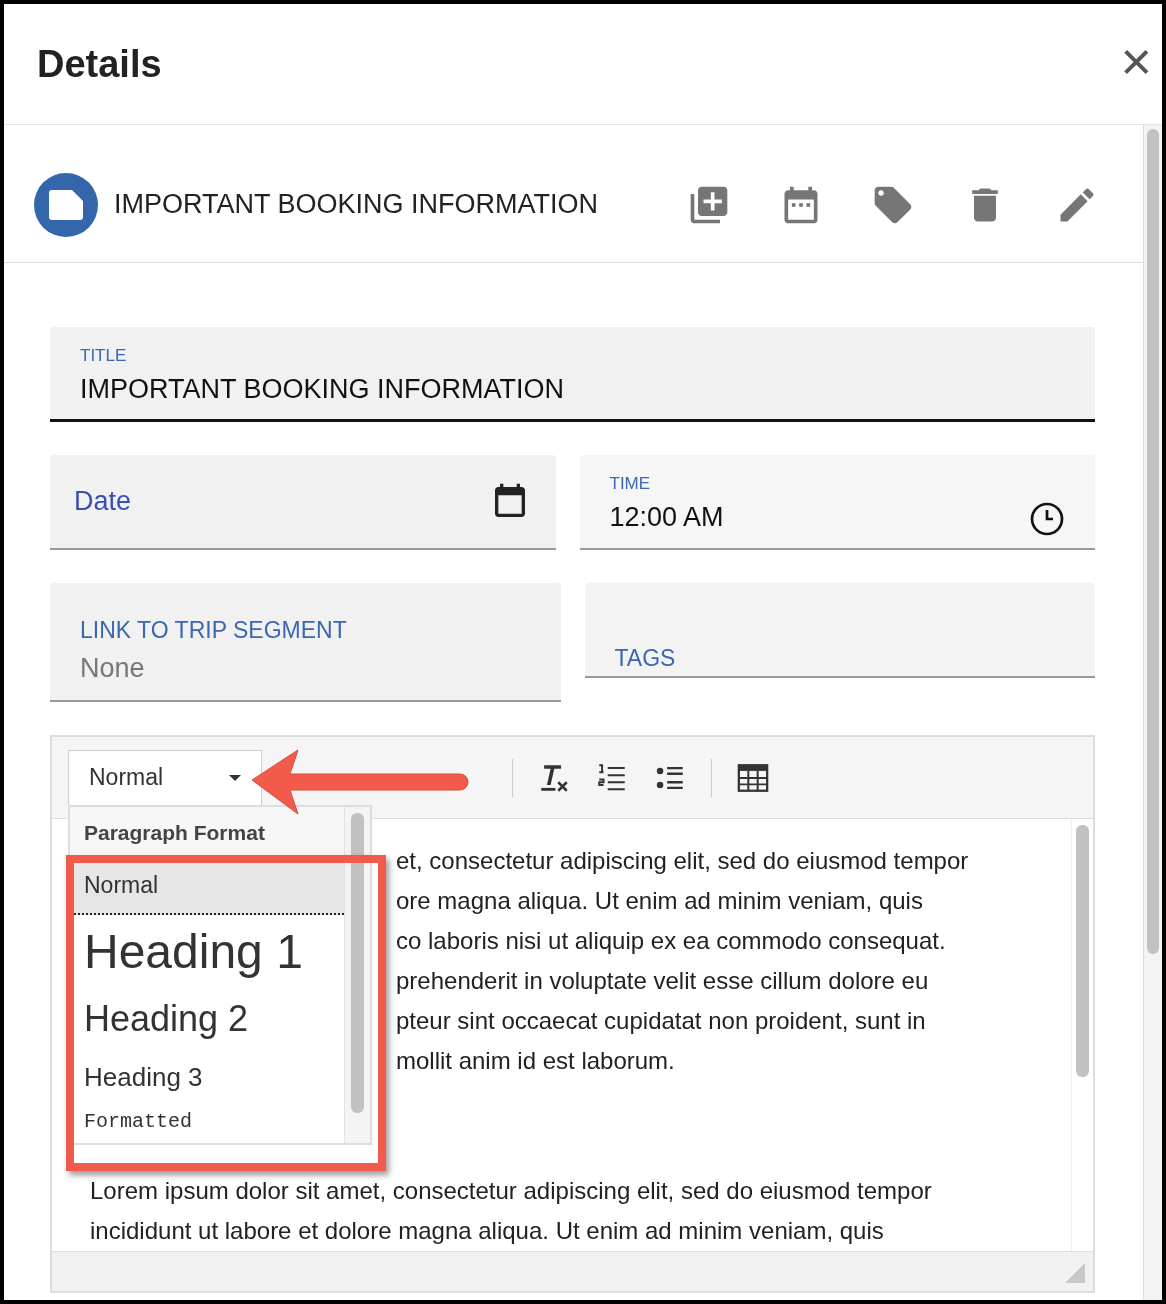 Image resolution: width=1166 pixels, height=1304 pixels. Describe the element at coordinates (683, 861) in the screenshot. I see `text-line: et, consectetur adipiscing elit, sed do eiusmod tempor` at that location.